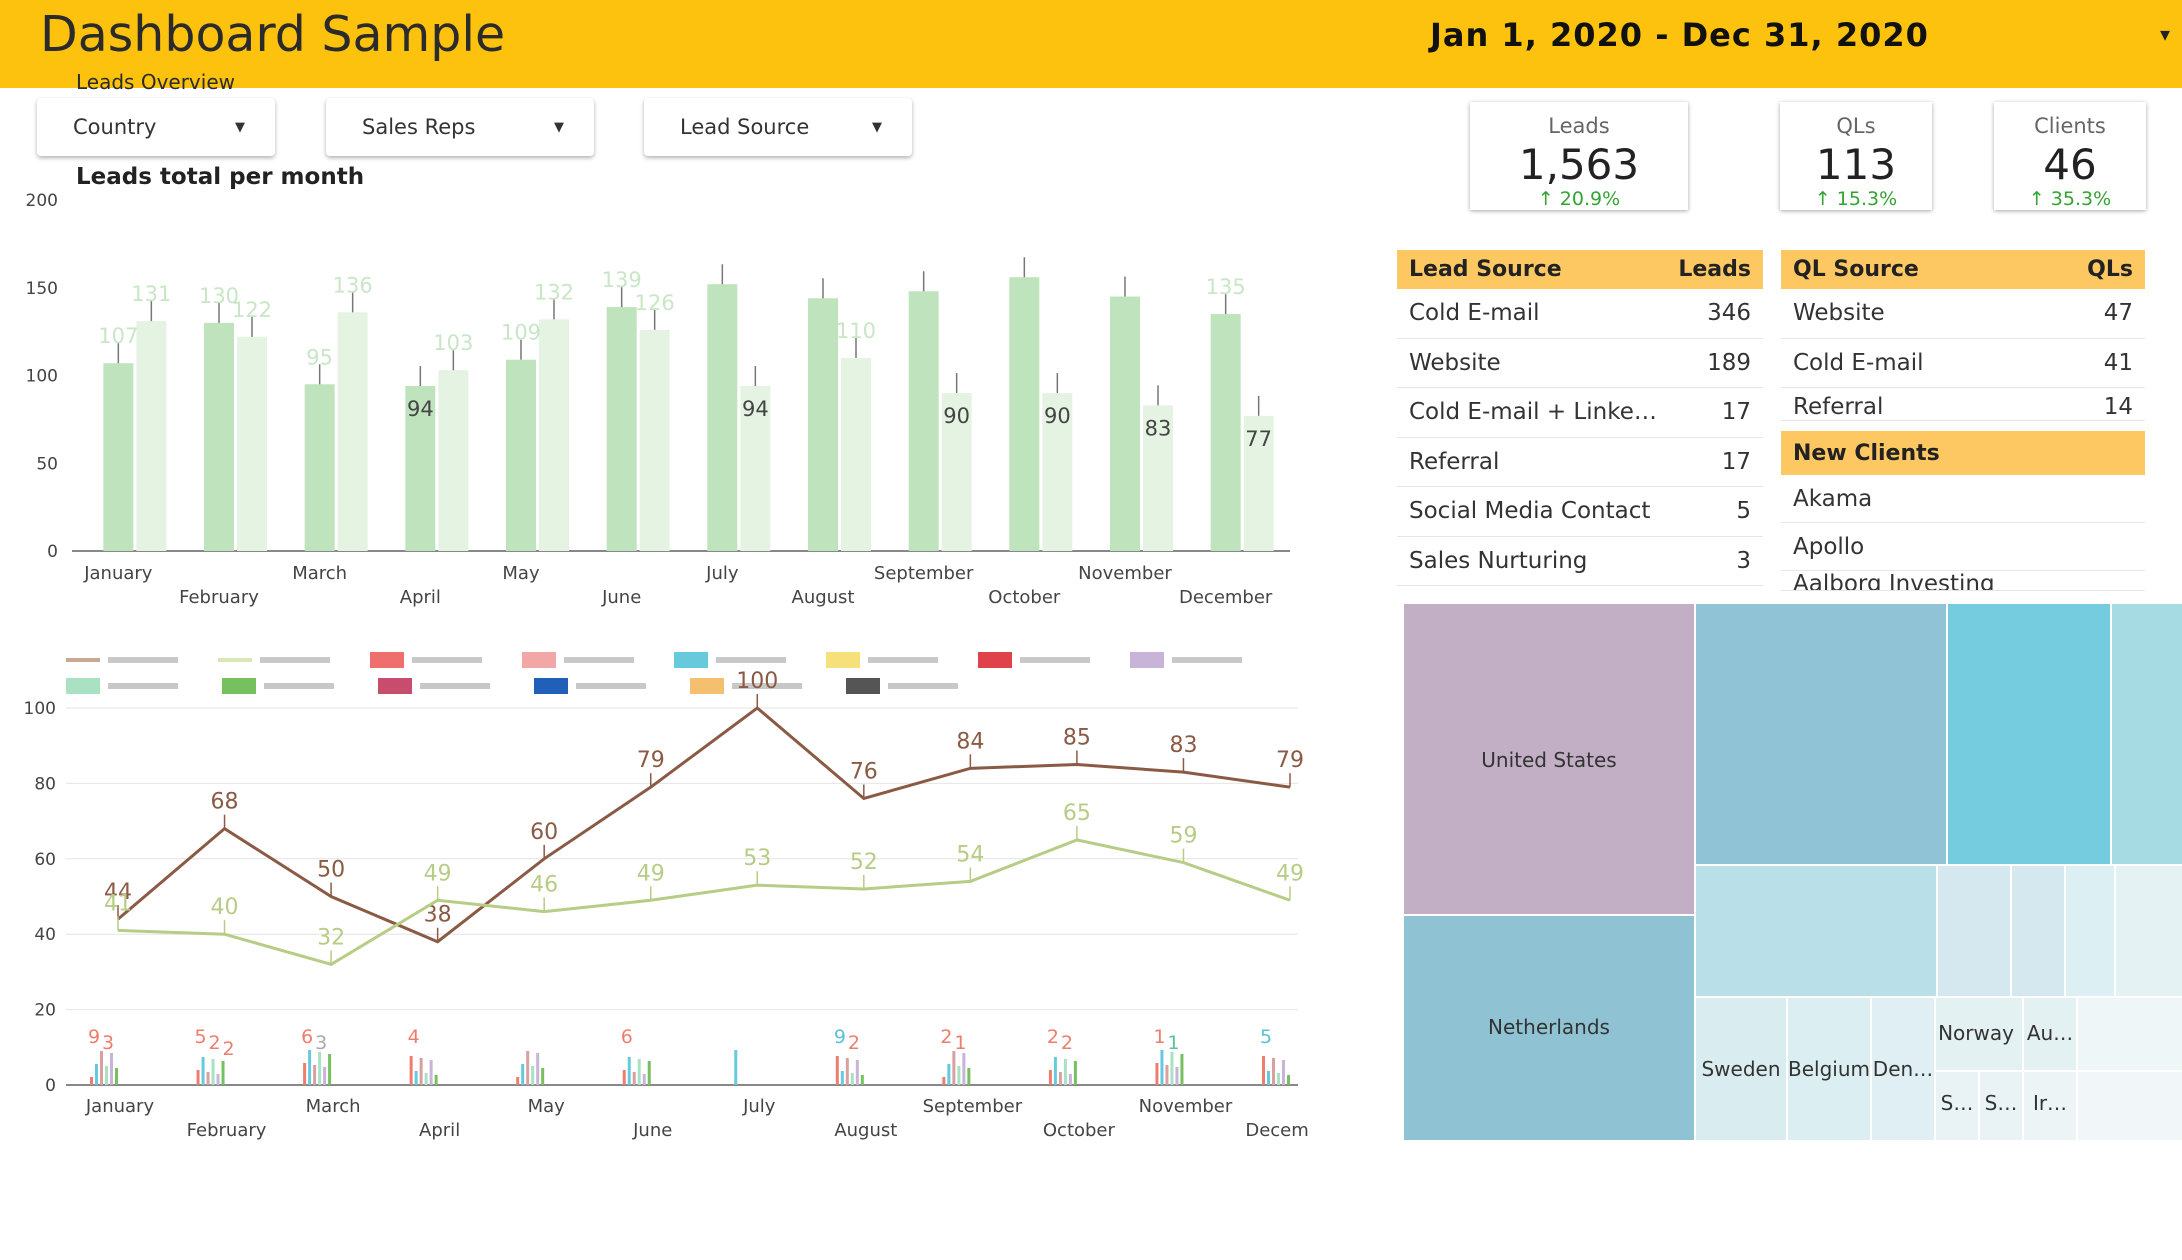 Image resolution: width=2182 pixels, height=1260 pixels. What do you see at coordinates (1714, 269) in the screenshot?
I see `column-header: Leads` at bounding box center [1714, 269].